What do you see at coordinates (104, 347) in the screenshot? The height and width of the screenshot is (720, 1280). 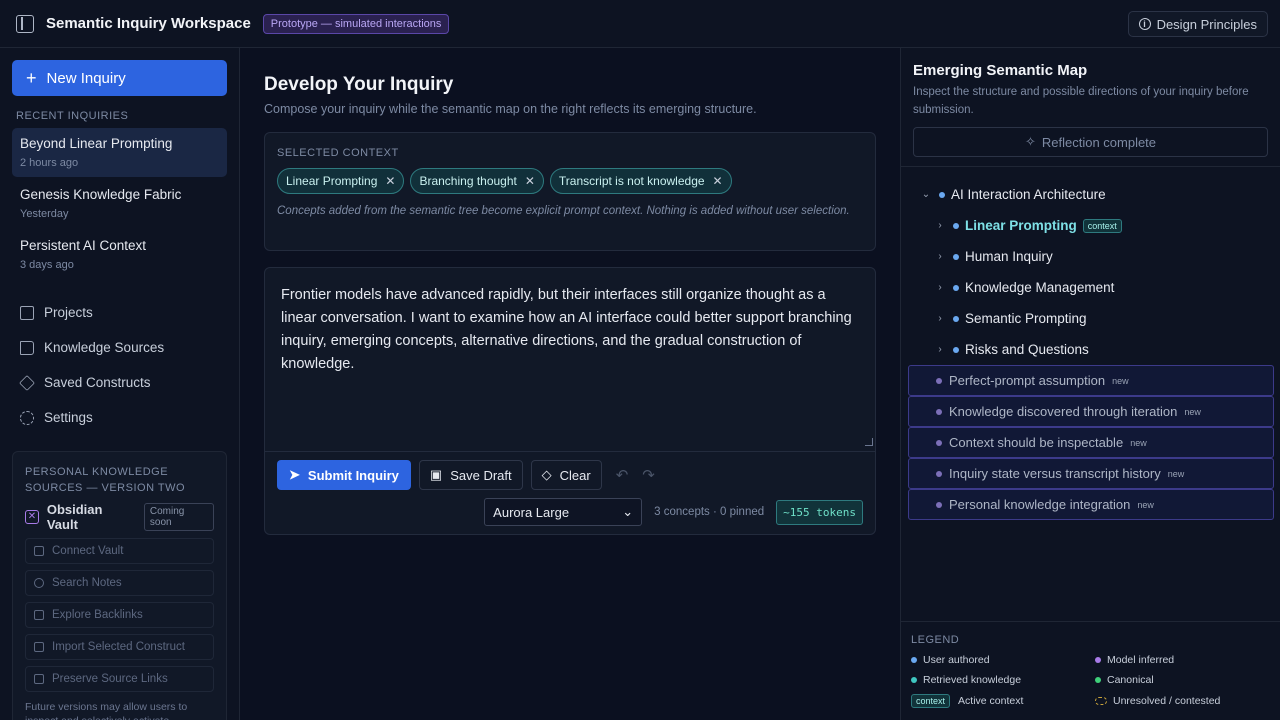 I see `nav-item-label: Knowledge Sources` at bounding box center [104, 347].